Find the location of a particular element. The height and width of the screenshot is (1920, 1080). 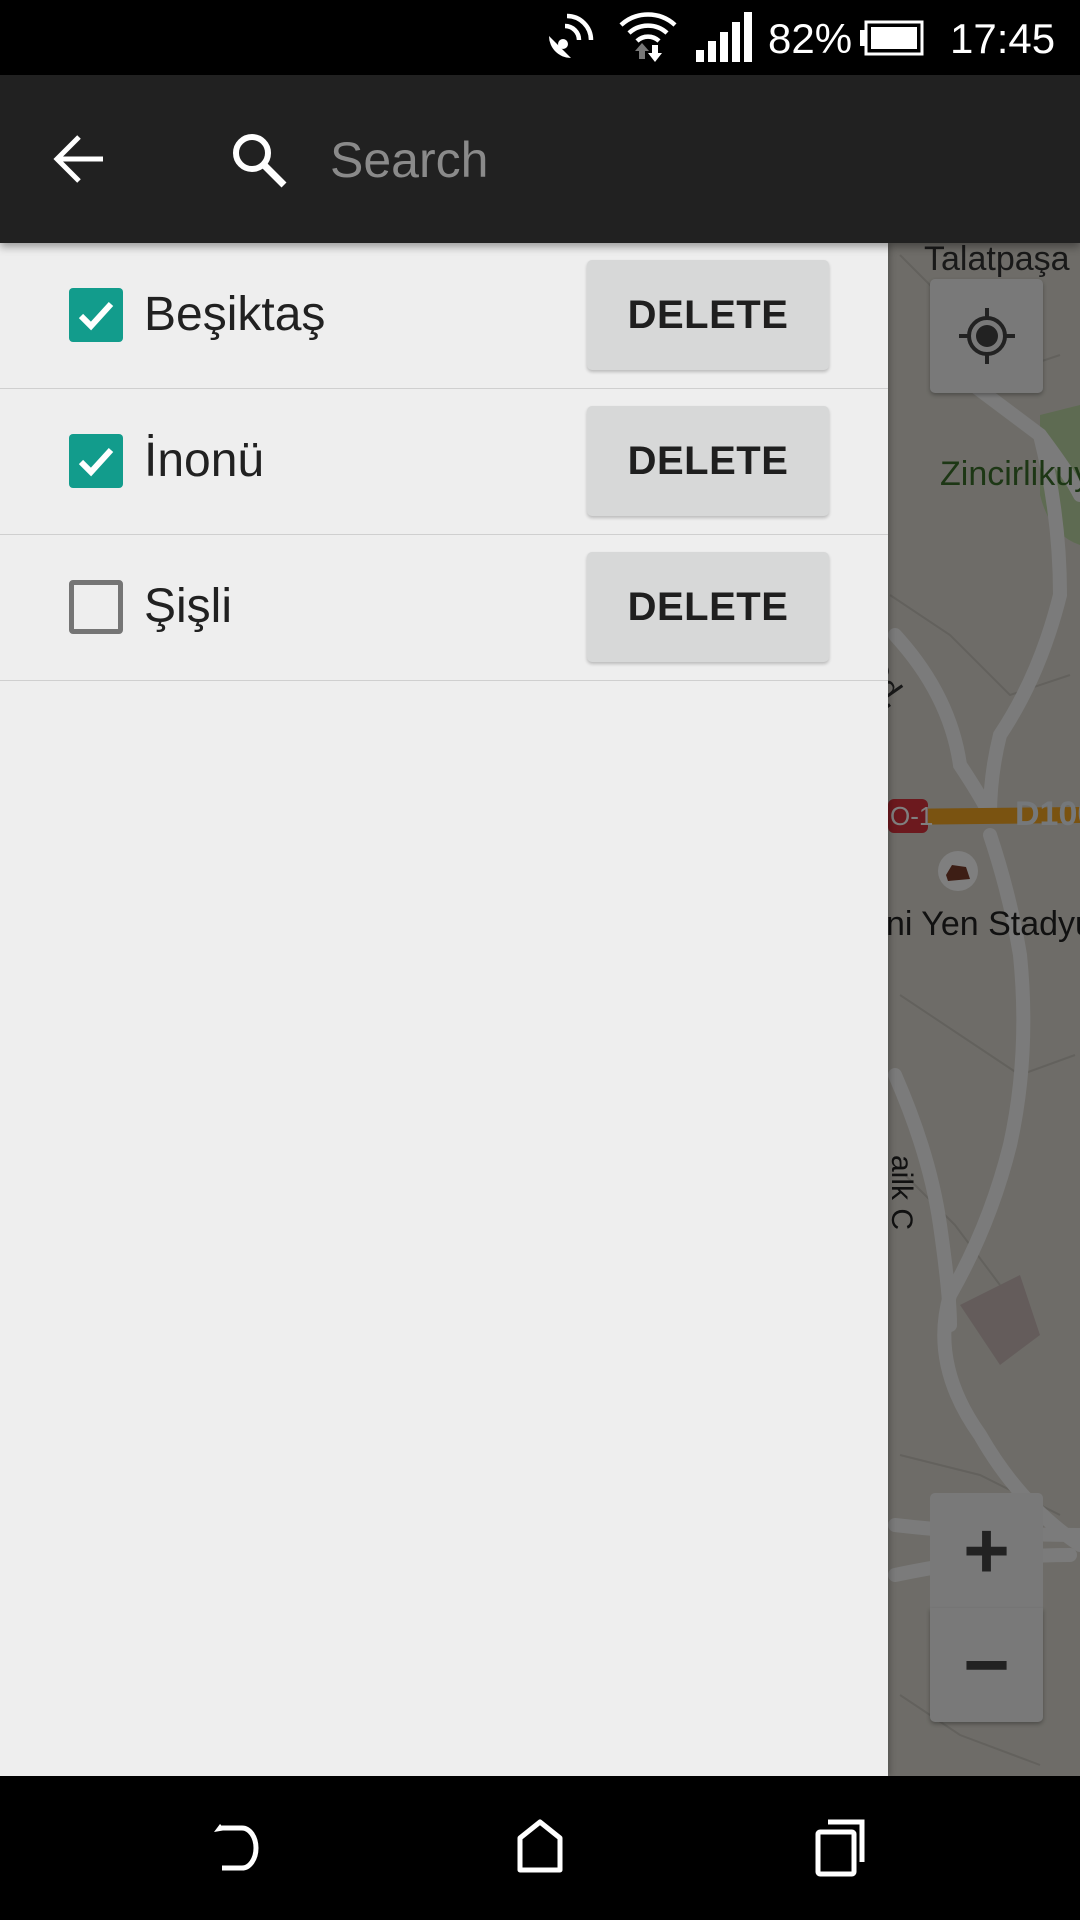

list-item: Beşiktaş DELETE is located at coordinates (444, 316).